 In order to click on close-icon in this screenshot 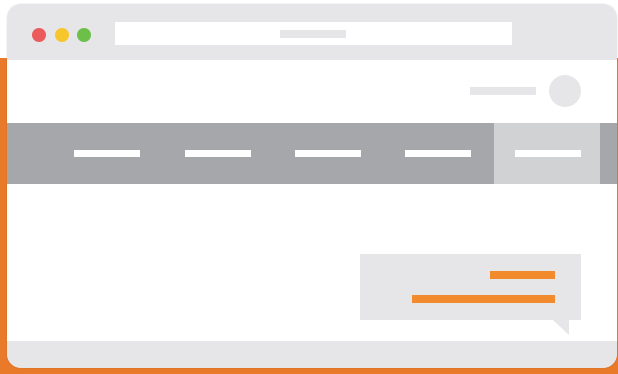, I will do `click(39, 35)`.